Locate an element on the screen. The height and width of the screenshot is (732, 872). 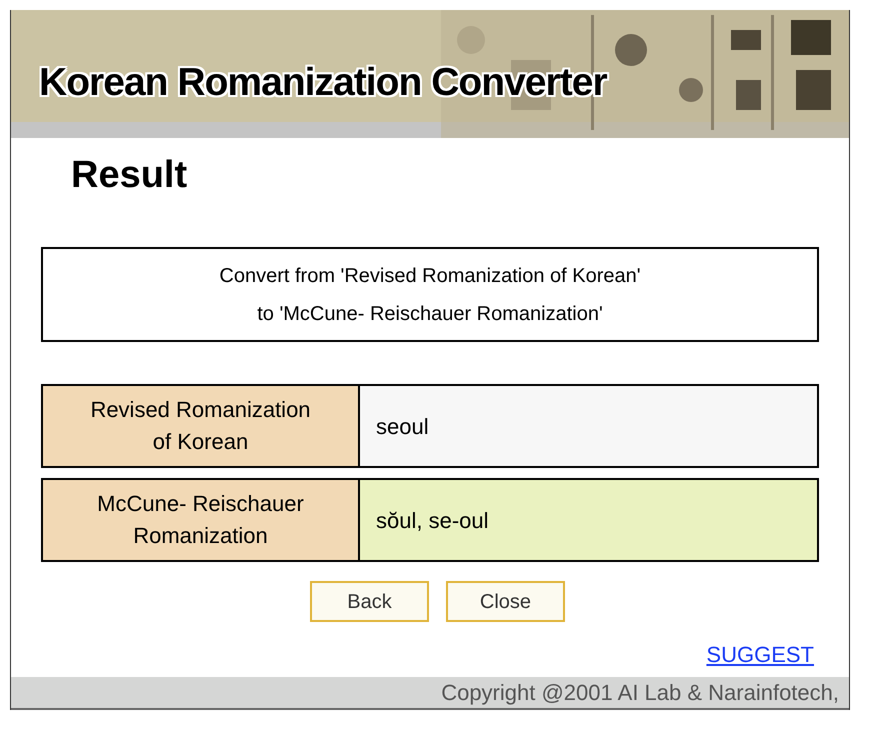
app-title: Korean Romanization Converter is located at coordinates (323, 83).